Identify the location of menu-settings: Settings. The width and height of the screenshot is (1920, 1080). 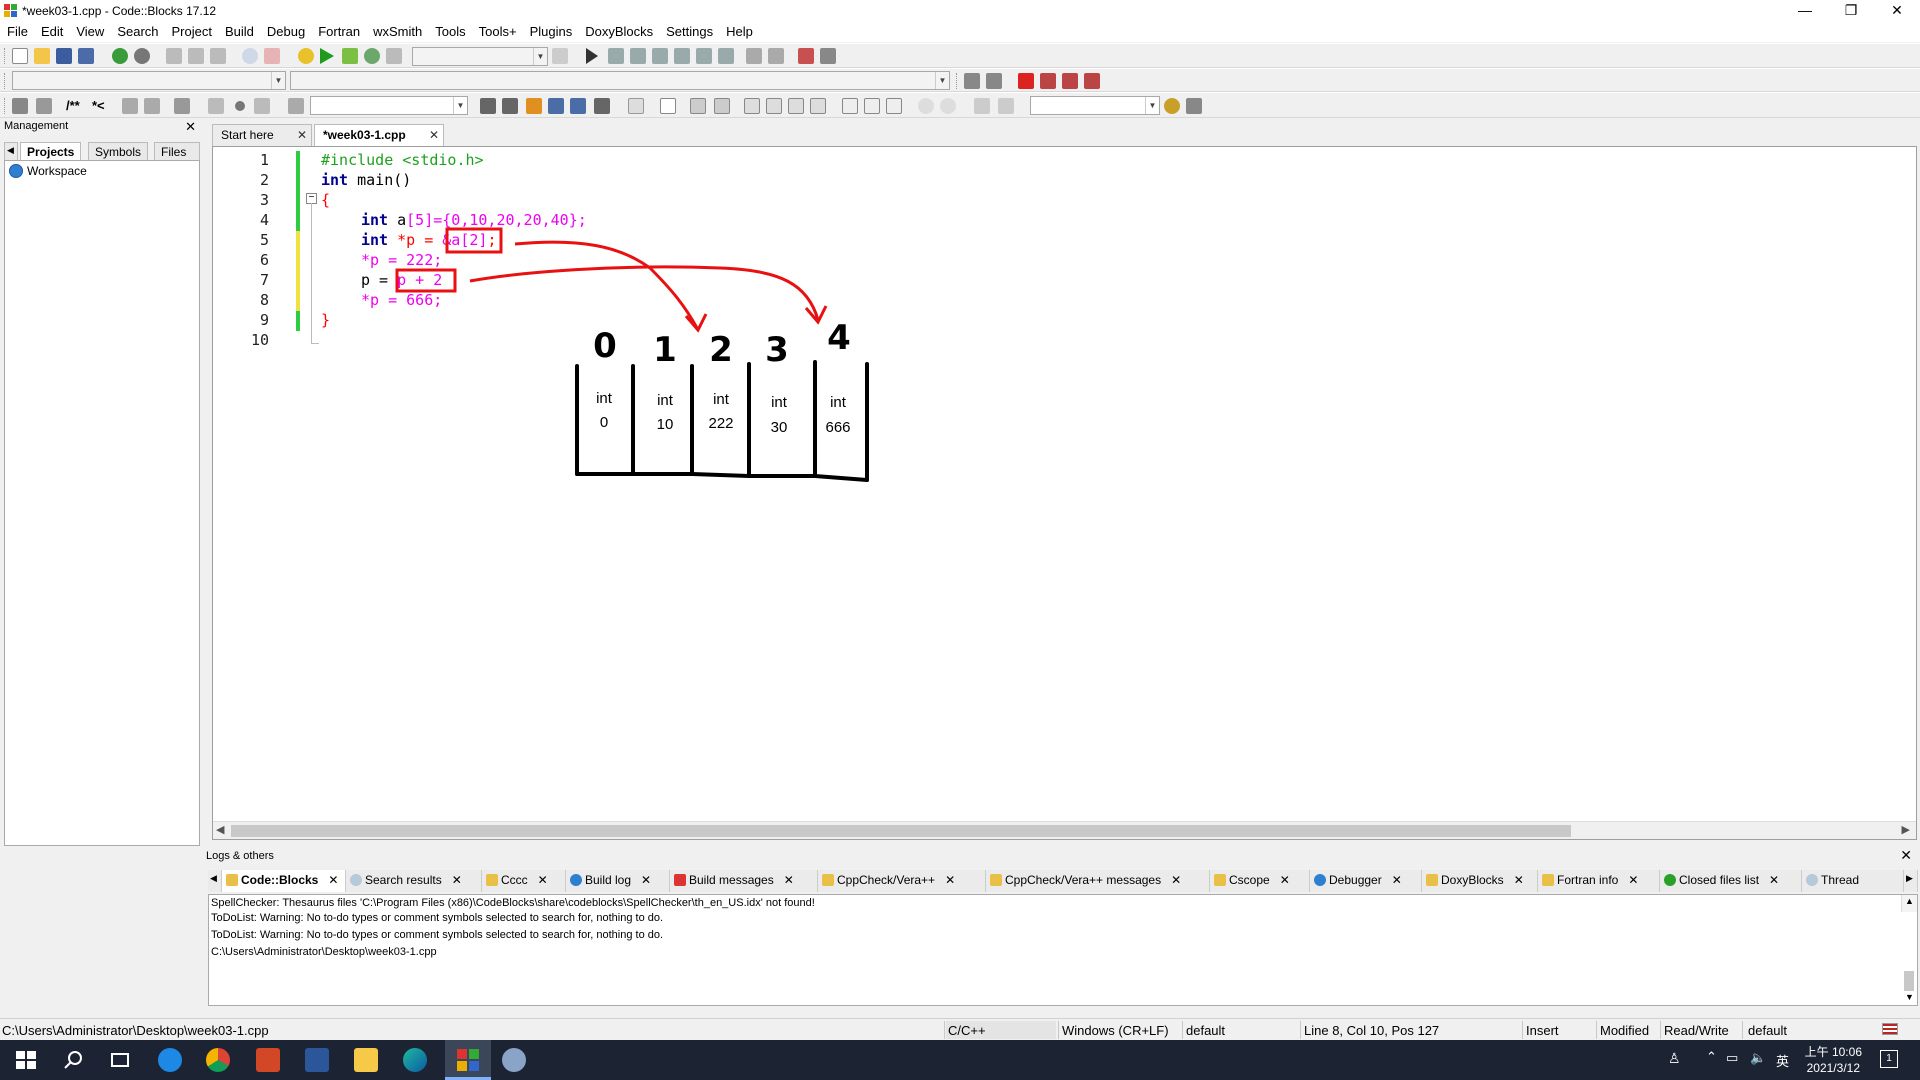
(689, 30).